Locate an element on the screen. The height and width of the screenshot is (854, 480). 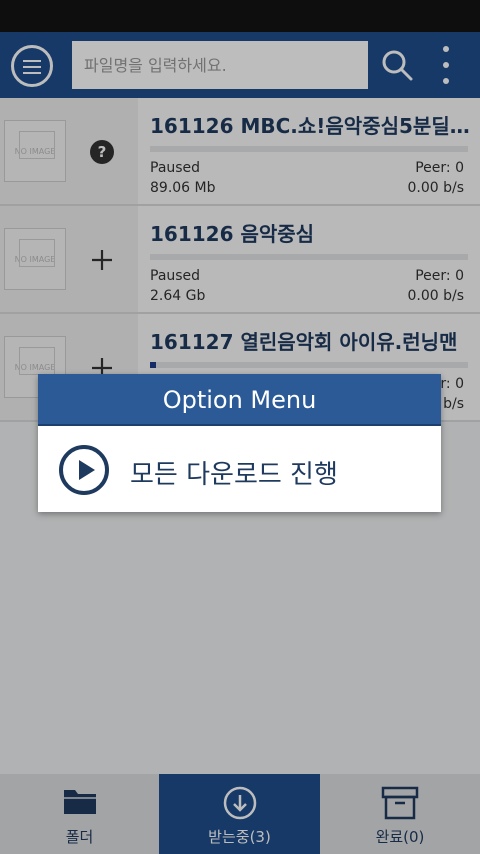
option-menu-dialog: Option Menu 모든 다운로드 진행 is located at coordinates (239, 443).